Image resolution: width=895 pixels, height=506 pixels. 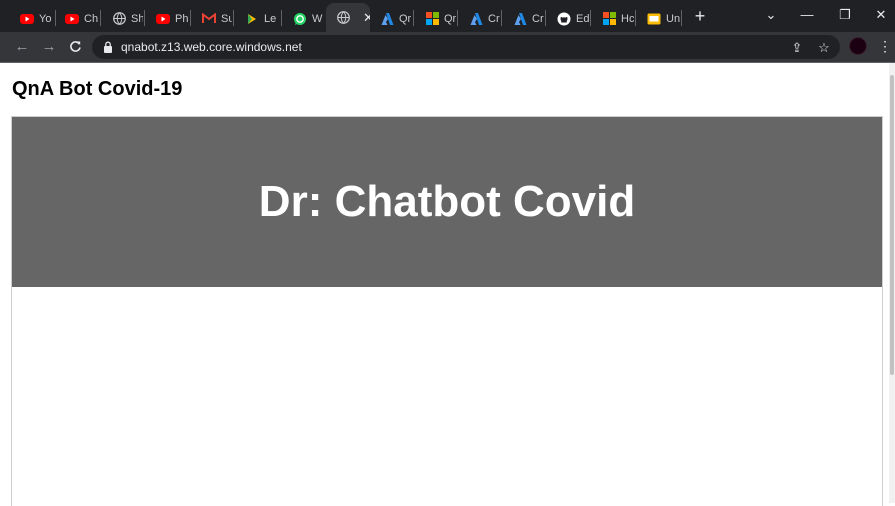 What do you see at coordinates (182, 18) in the screenshot?
I see `tab-title: Ph` at bounding box center [182, 18].